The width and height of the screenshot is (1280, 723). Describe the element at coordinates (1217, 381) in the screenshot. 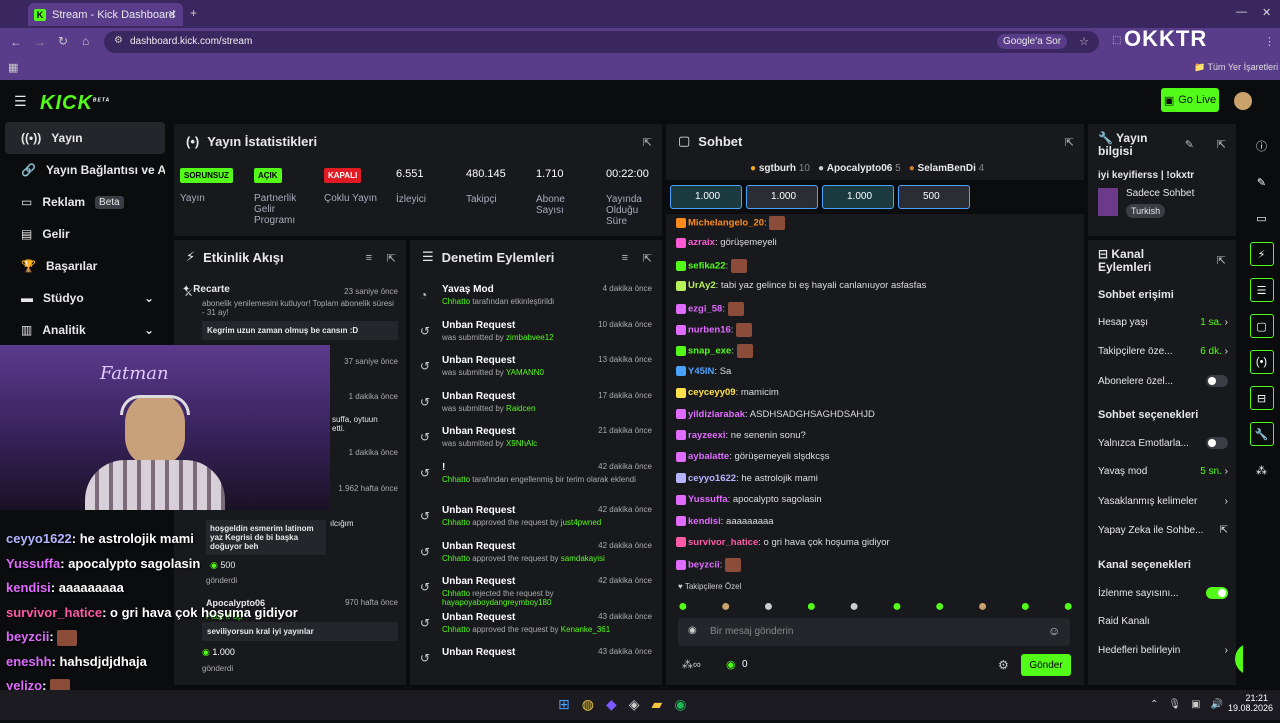

I see `subscribers-only-toggle` at that location.